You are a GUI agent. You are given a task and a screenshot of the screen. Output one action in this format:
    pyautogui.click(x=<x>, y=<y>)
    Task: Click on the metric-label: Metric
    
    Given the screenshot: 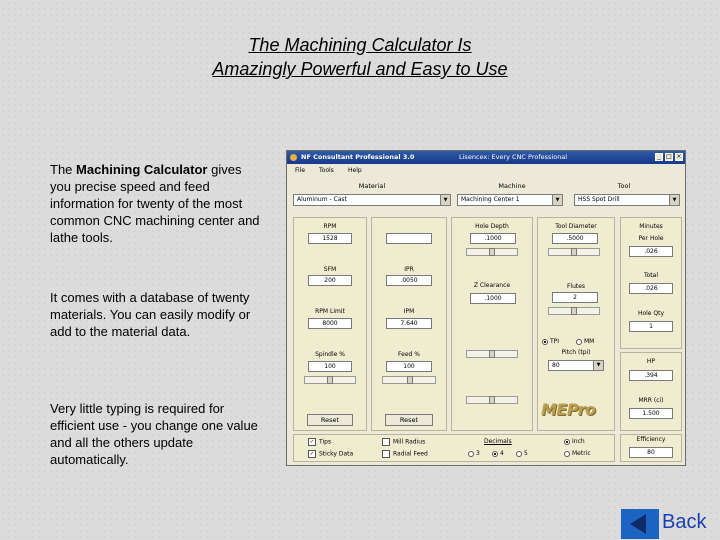 What is the action you would take?
    pyautogui.click(x=581, y=453)
    